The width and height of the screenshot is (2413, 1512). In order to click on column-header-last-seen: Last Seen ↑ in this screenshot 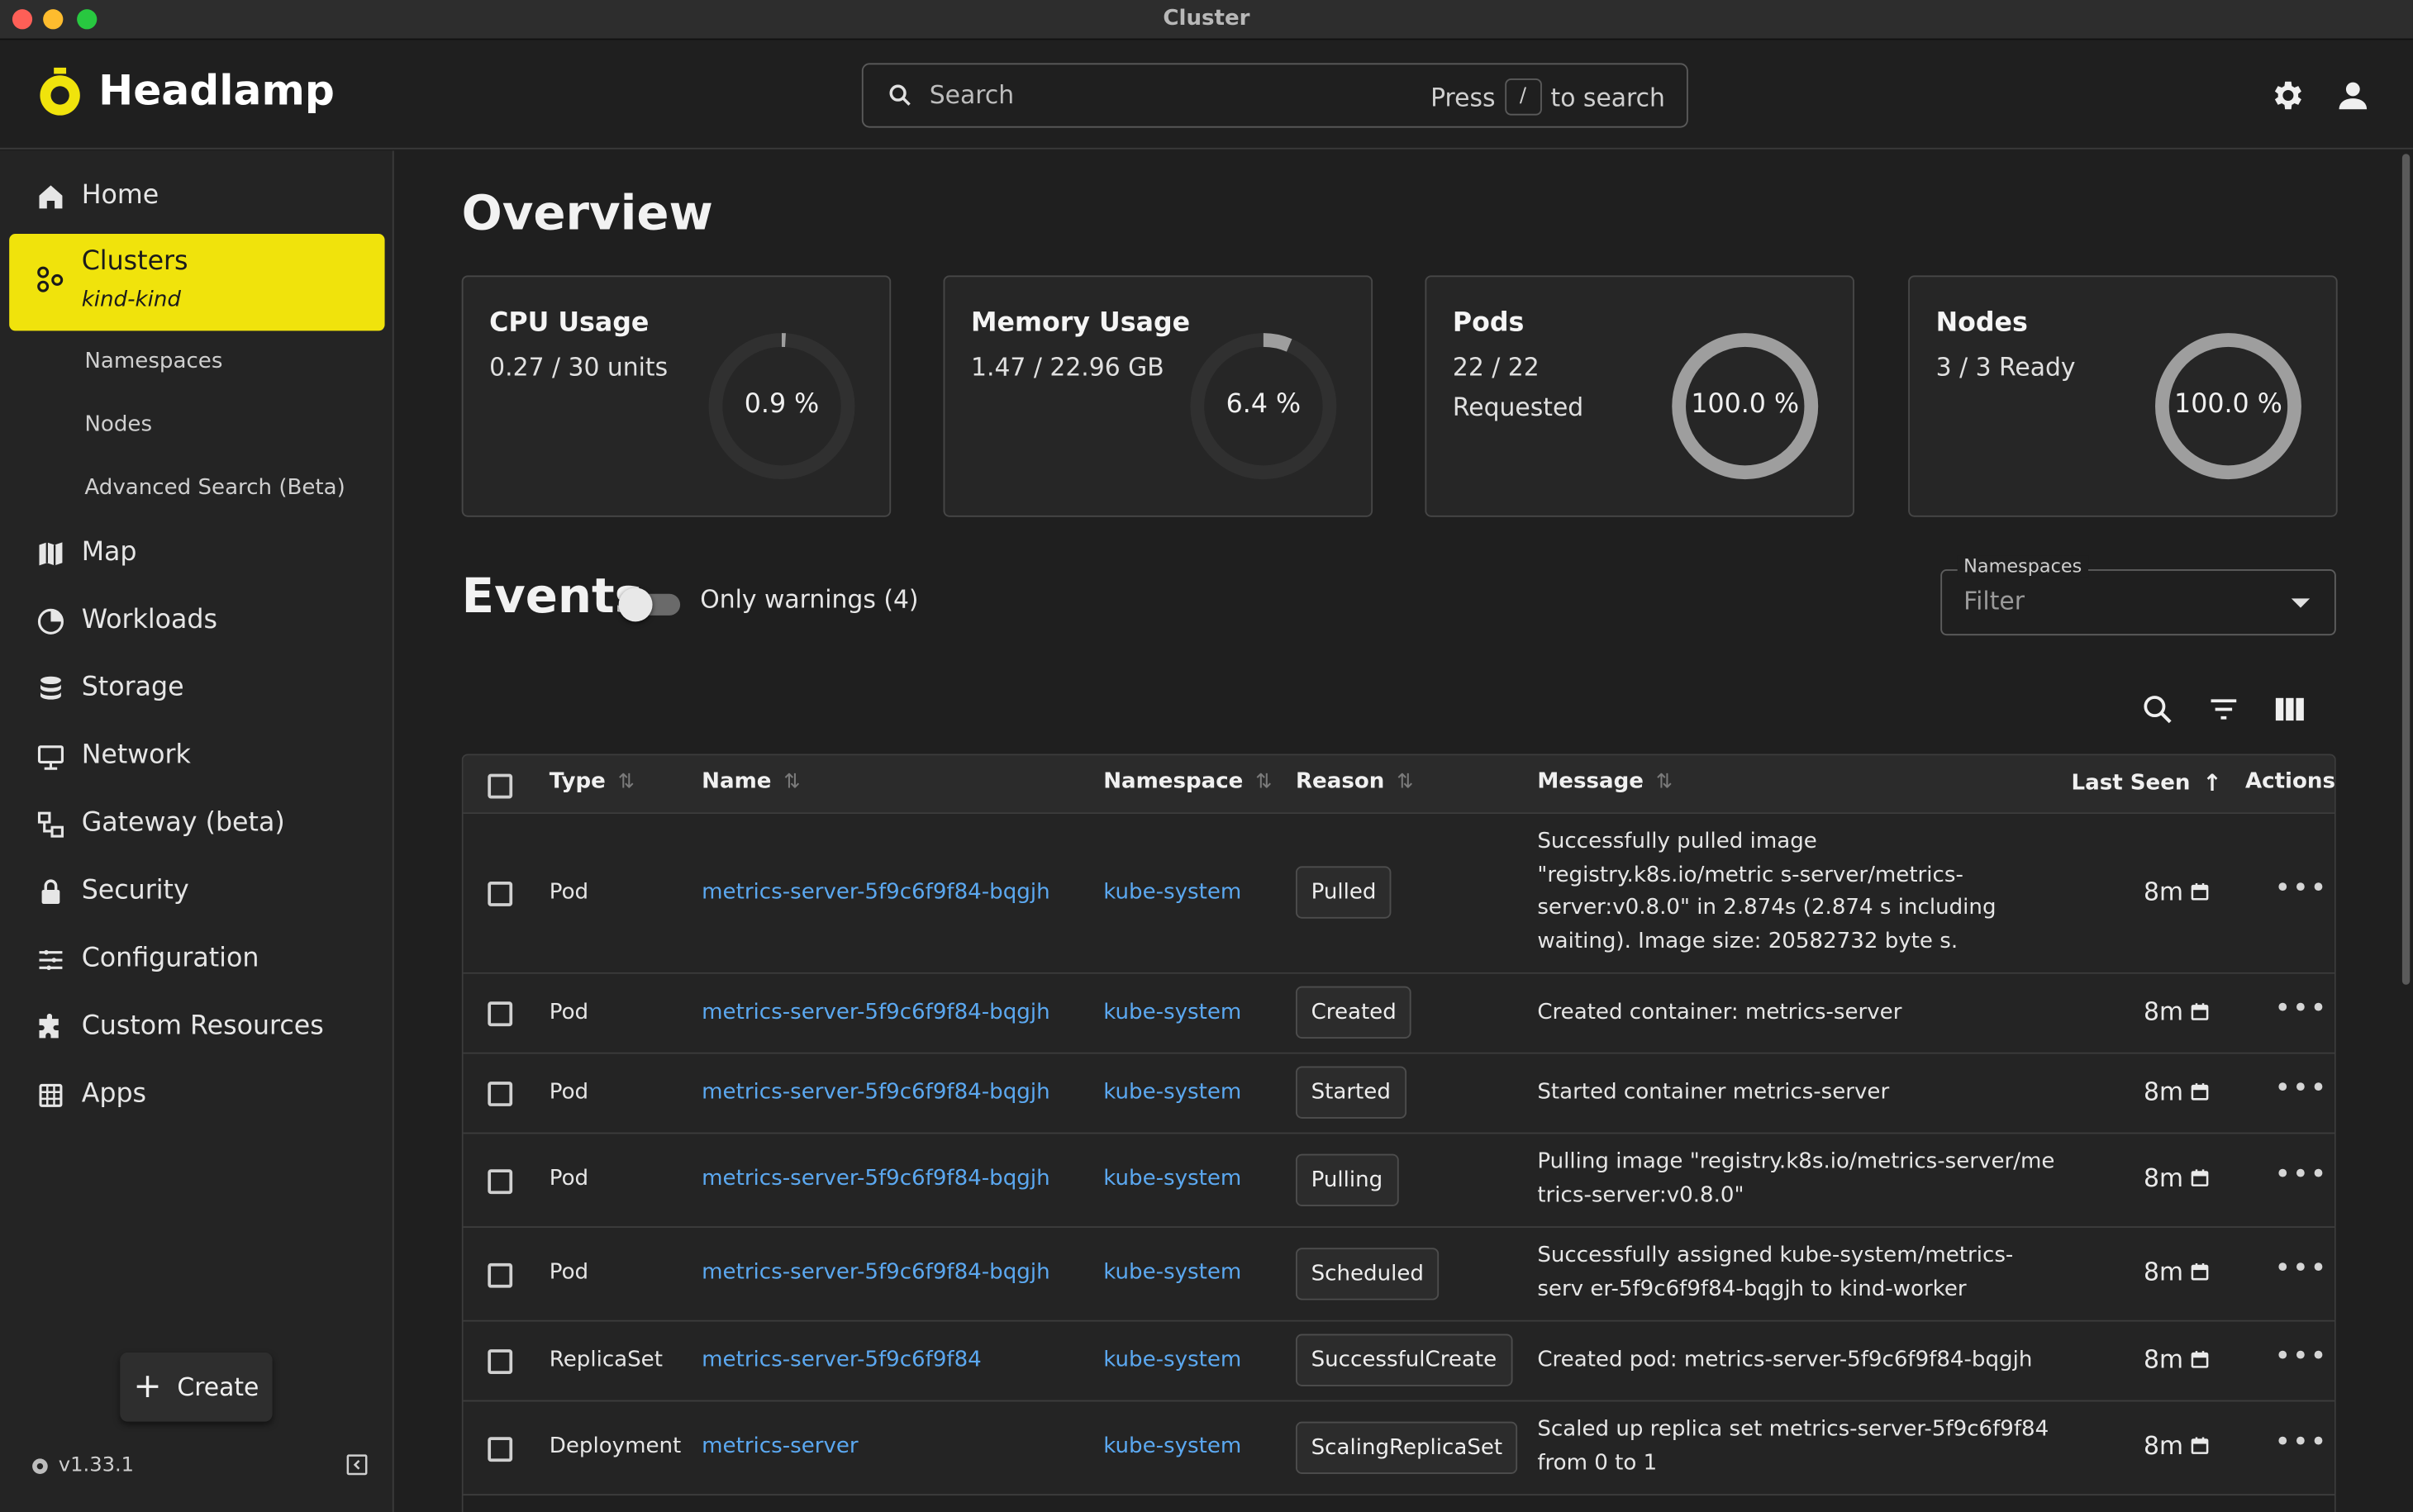, I will do `click(2147, 783)`.